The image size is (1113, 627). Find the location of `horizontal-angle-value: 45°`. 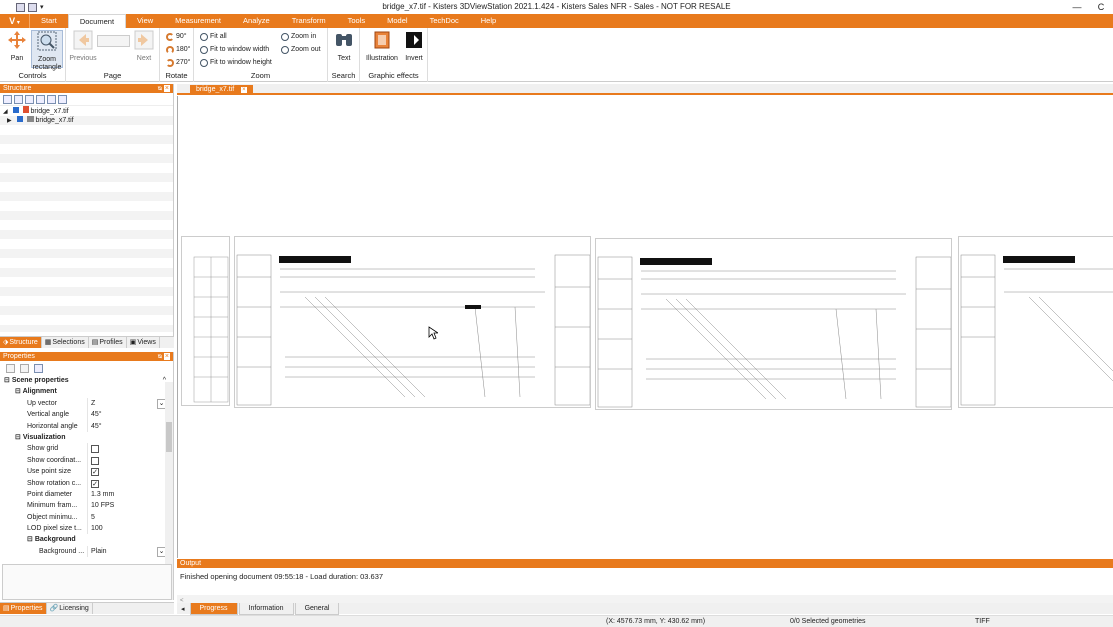

horizontal-angle-value: 45° is located at coordinates (126, 426).